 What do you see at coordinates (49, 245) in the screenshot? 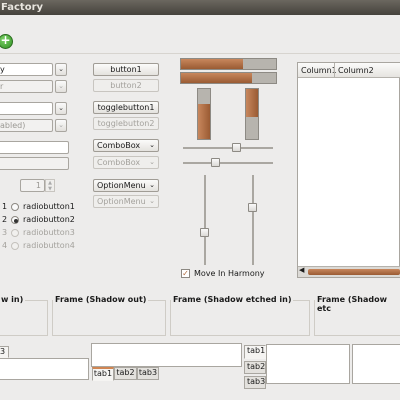
I see `radiobutton4-label: radiobutton4` at bounding box center [49, 245].